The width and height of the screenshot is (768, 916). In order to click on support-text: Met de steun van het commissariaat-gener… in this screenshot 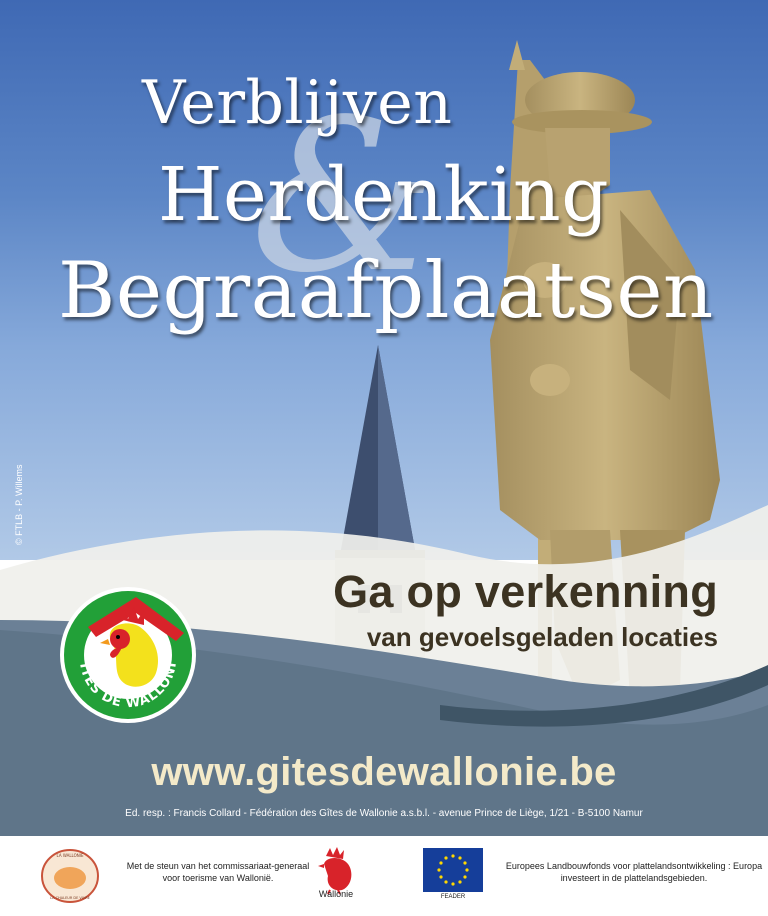, I will do `click(218, 872)`.